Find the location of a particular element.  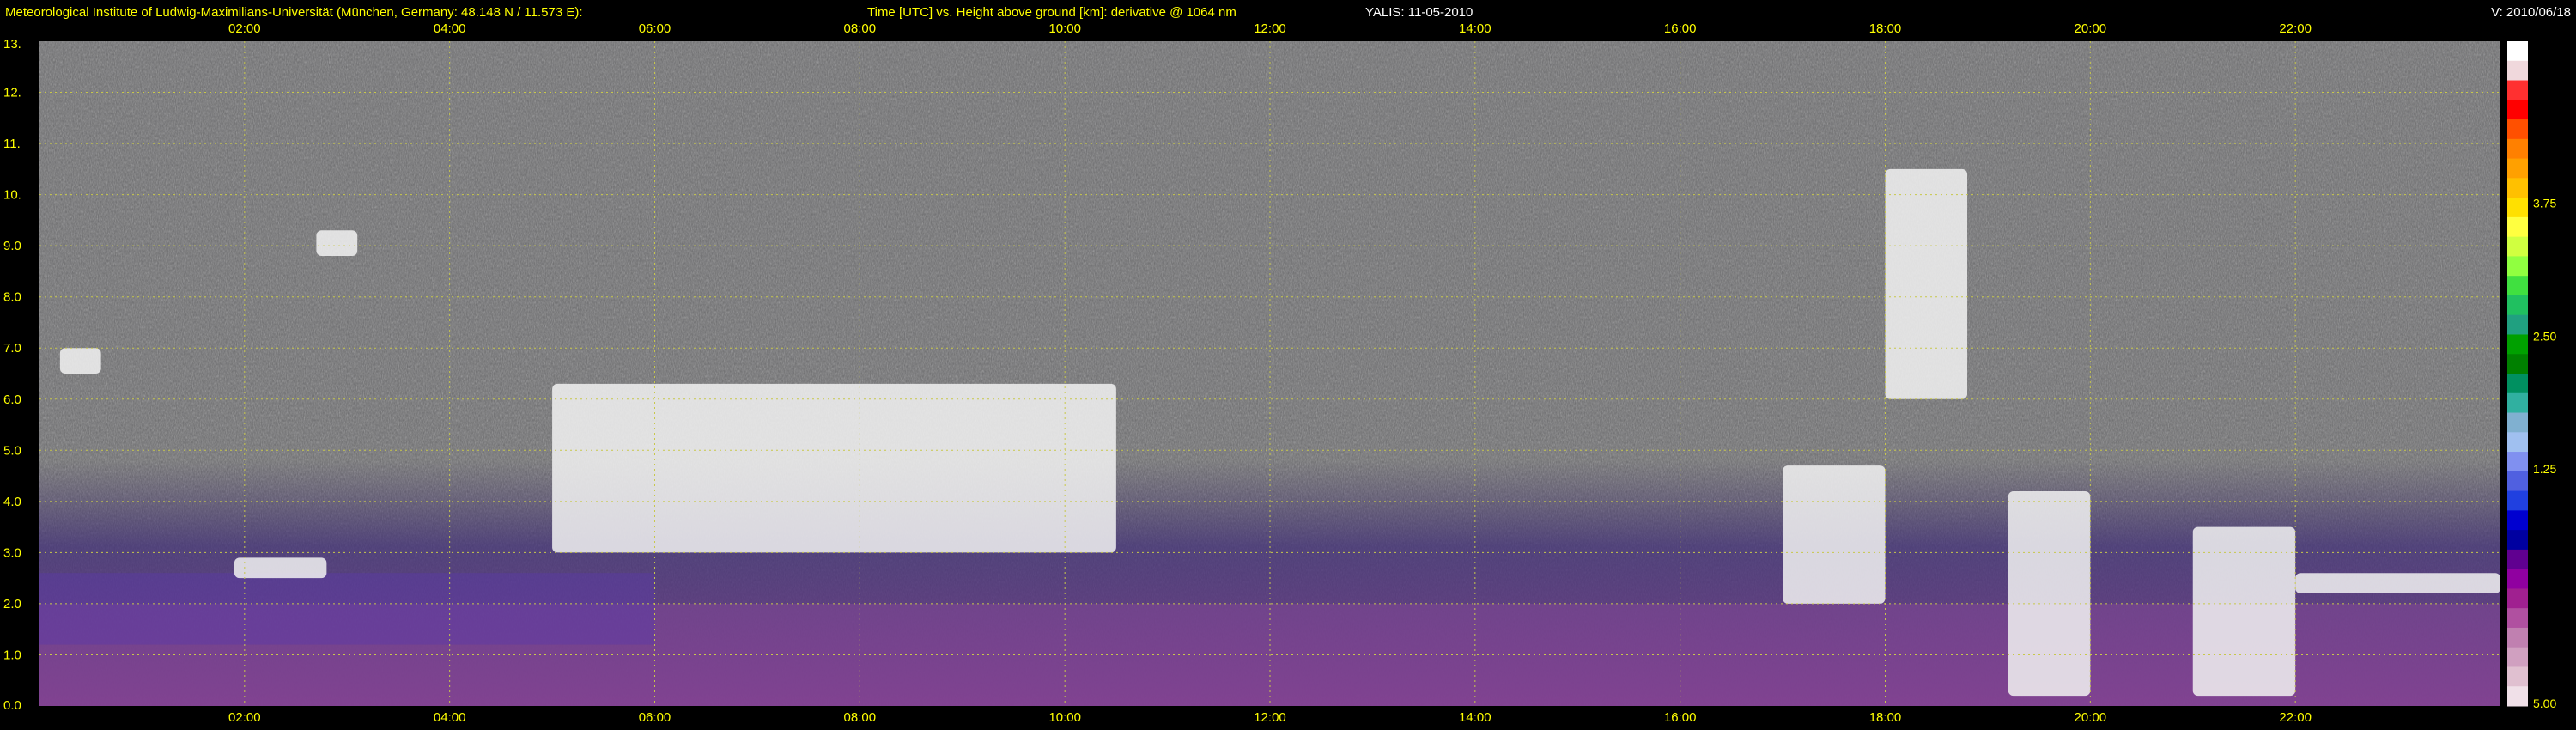

x-tick-label-bottom: 14:00 is located at coordinates (1475, 717).